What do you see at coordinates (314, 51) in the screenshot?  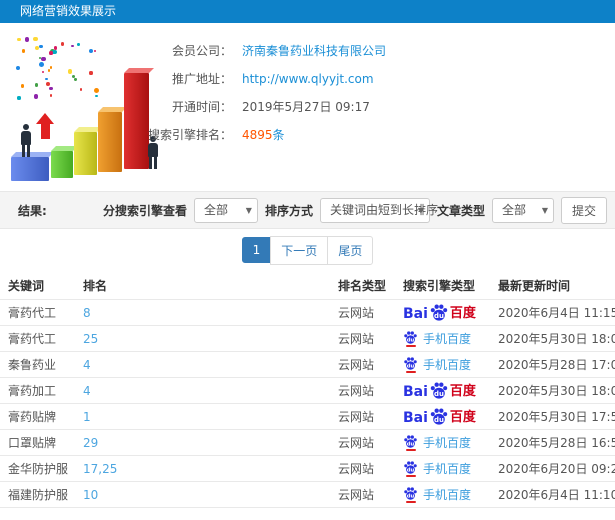 I see `info-value: 济南秦鲁药业科技有限公司` at bounding box center [314, 51].